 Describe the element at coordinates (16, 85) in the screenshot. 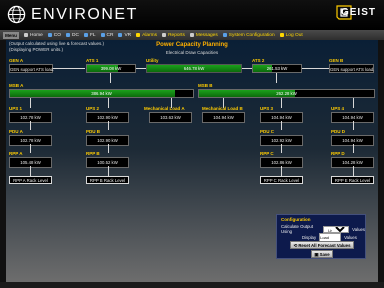

I see `msb-a-label: MSB A` at that location.